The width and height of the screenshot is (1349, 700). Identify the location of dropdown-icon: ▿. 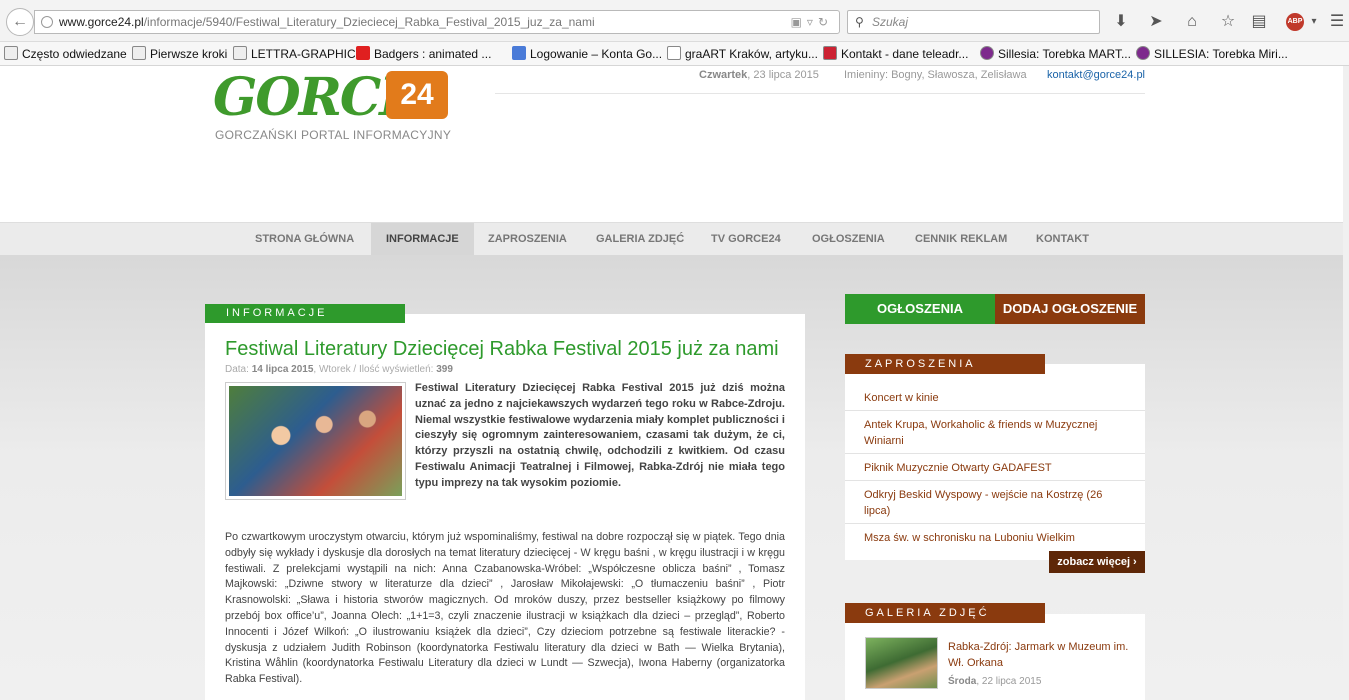
(812, 22).